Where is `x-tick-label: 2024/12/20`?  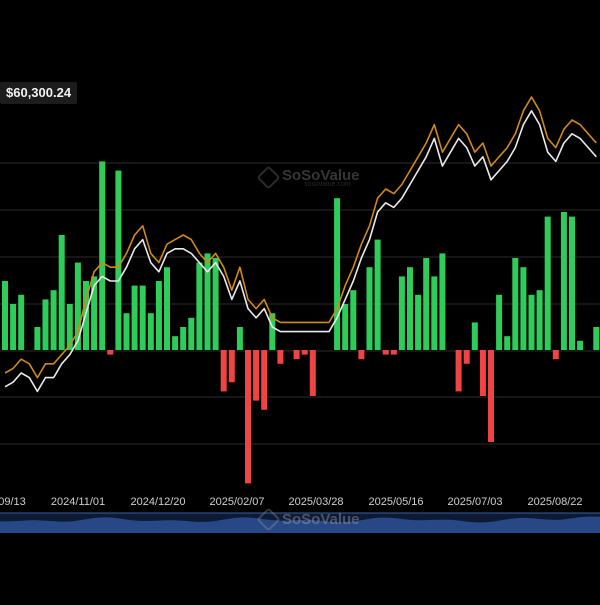 x-tick-label: 2024/12/20 is located at coordinates (157, 502).